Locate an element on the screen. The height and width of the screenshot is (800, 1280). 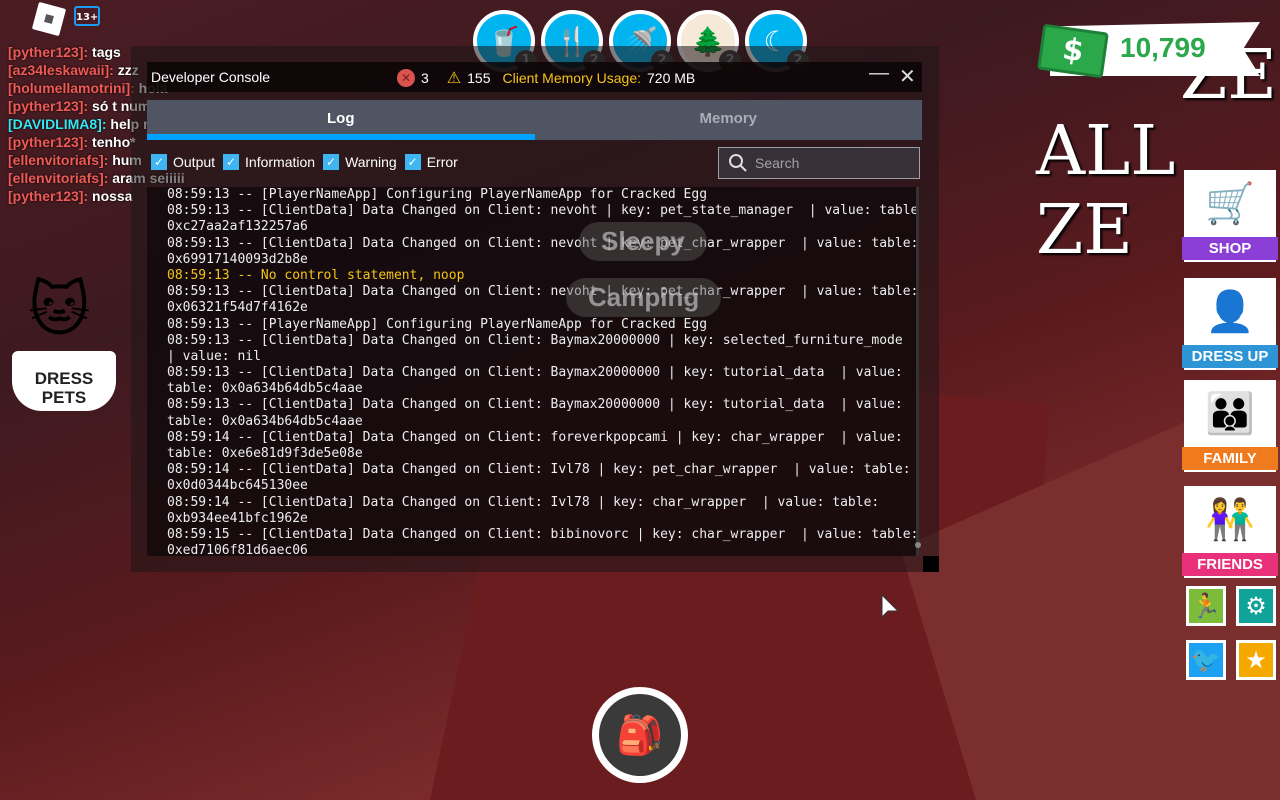
log-text: table: 0xe6e81d9f3de5e08e is located at coordinates (265, 453).